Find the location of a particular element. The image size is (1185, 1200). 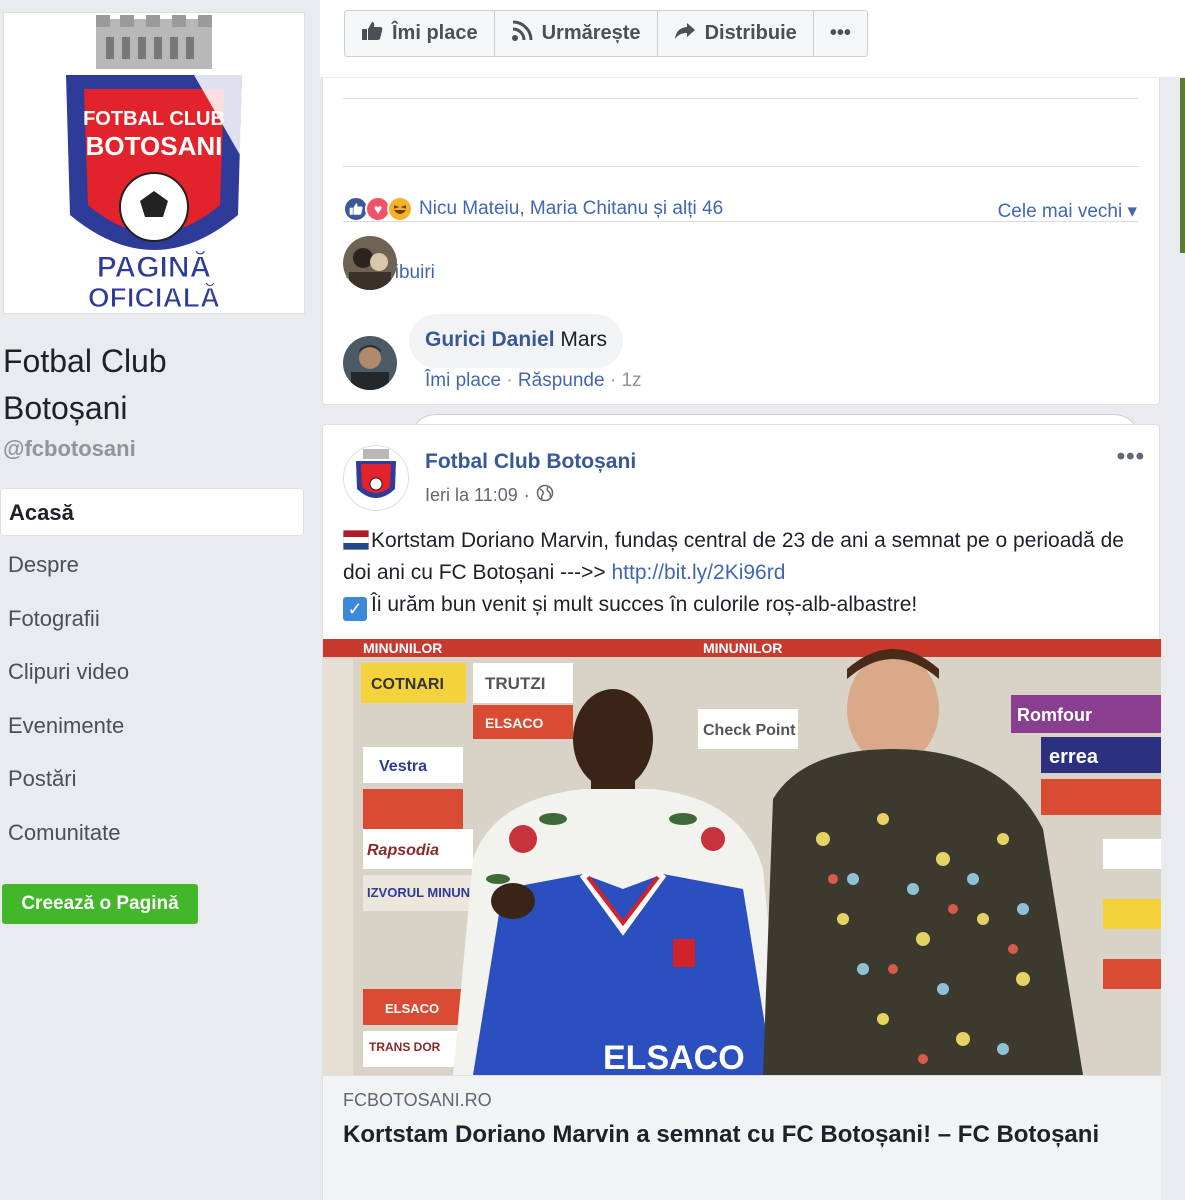

post-options-button: ••• is located at coordinates (1131, 457).